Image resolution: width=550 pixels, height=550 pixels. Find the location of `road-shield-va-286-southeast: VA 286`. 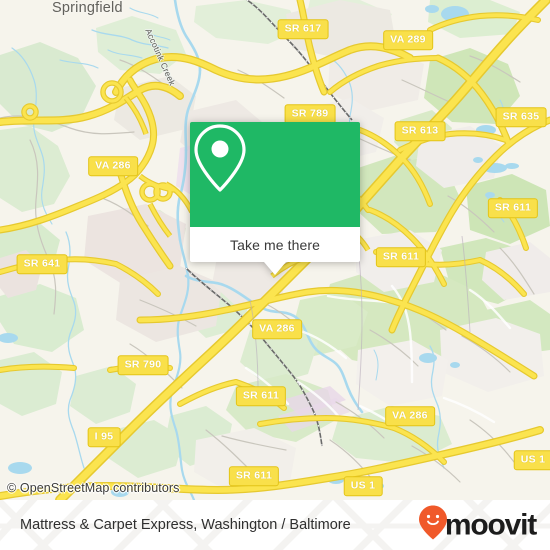

road-shield-va-286-southeast: VA 286 is located at coordinates (410, 416).